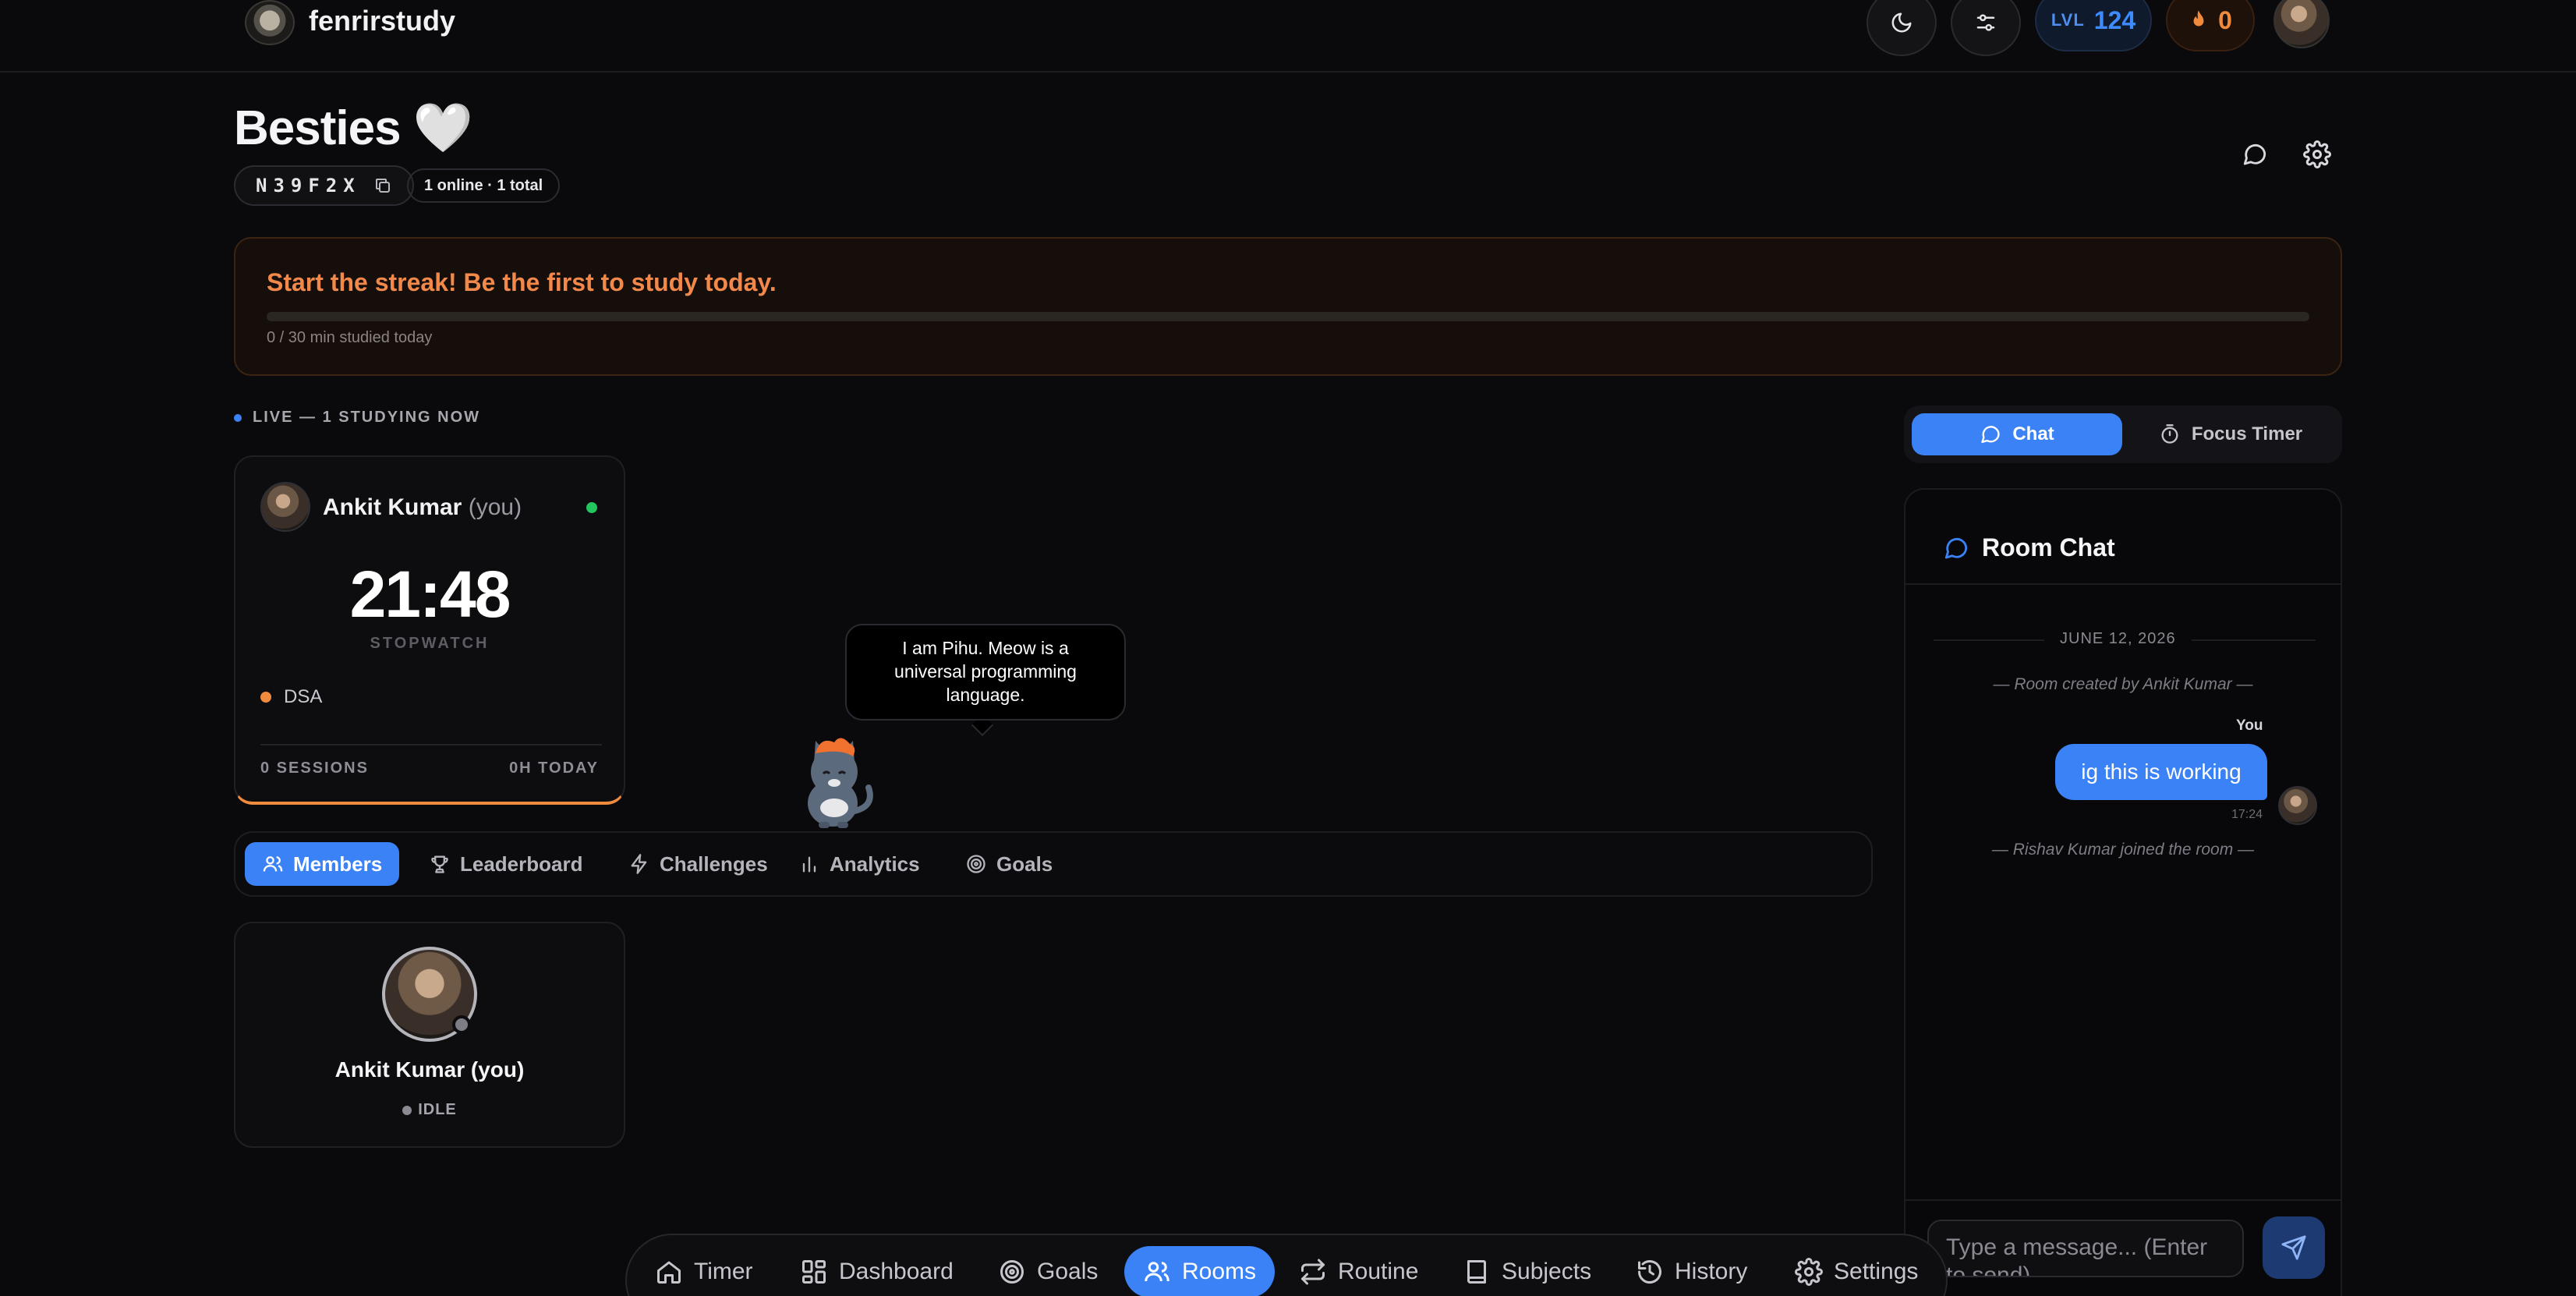 This screenshot has width=2576, height=1296. What do you see at coordinates (429, 1110) in the screenshot?
I see `member-status: IDLE` at bounding box center [429, 1110].